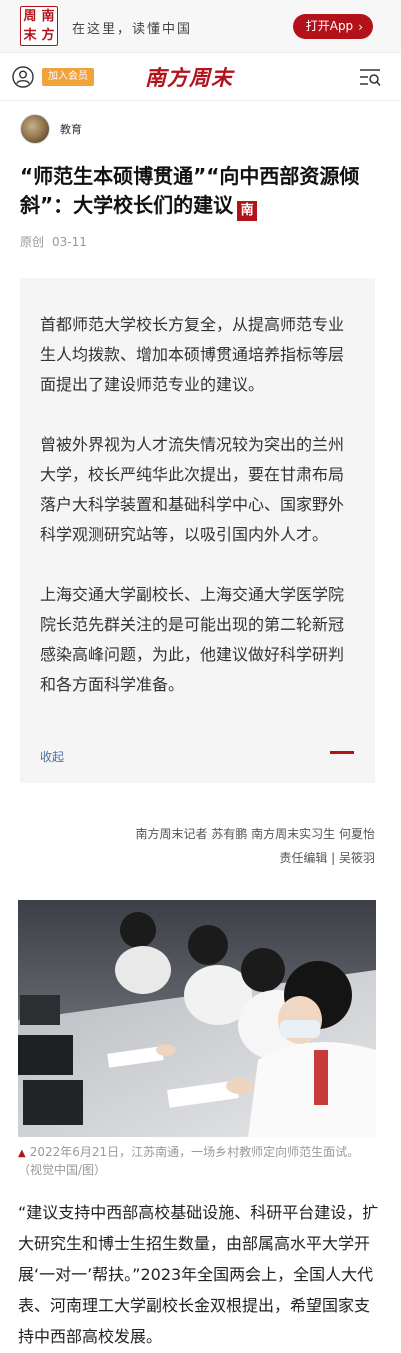 The width and height of the screenshot is (401, 1353). Describe the element at coordinates (132, 29) in the screenshot. I see `promo-slogan: 在这里，读懂中国` at that location.